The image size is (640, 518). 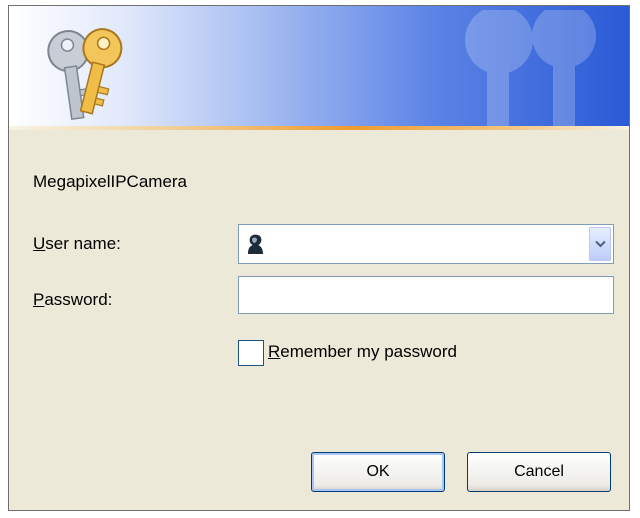 I want to click on username-label: User name:, so click(x=77, y=244).